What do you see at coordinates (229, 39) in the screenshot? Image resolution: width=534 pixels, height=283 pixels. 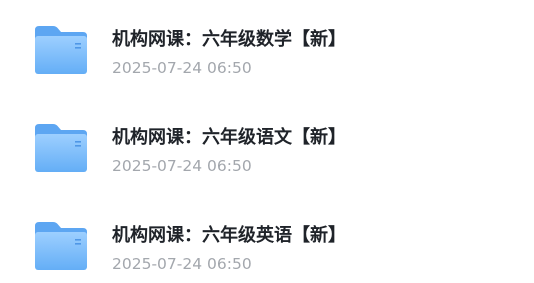 I see `file-name: 机构网课：六年级数学【新】` at bounding box center [229, 39].